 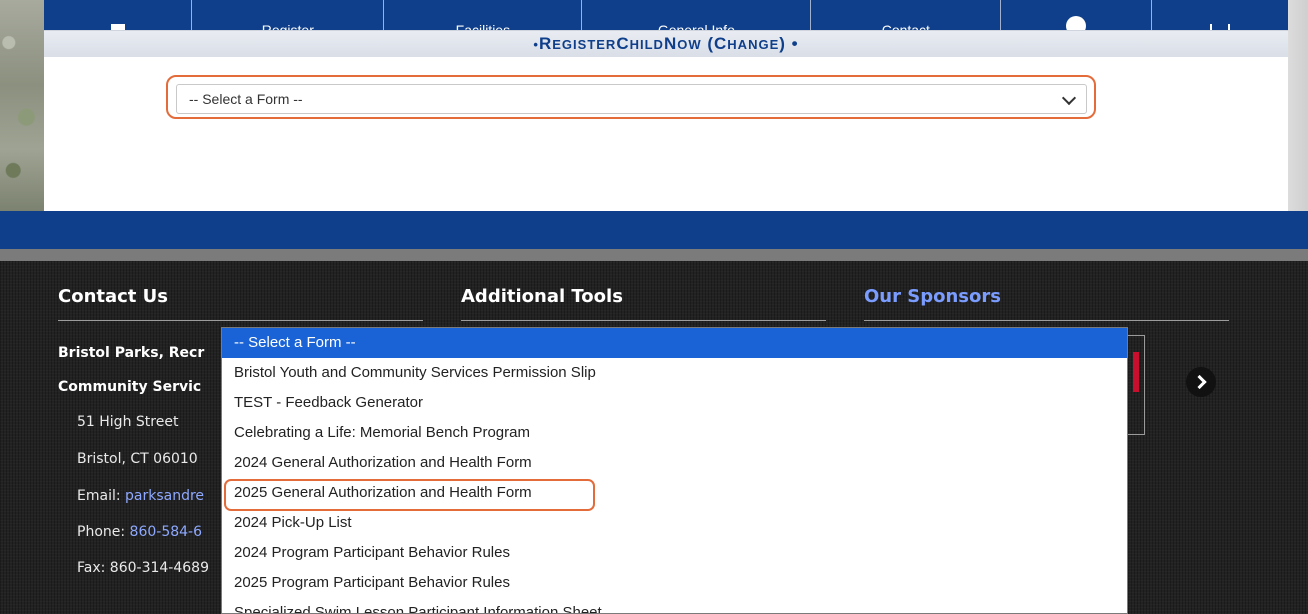 I want to click on nav-general-info: General Info, so click(x=697, y=15).